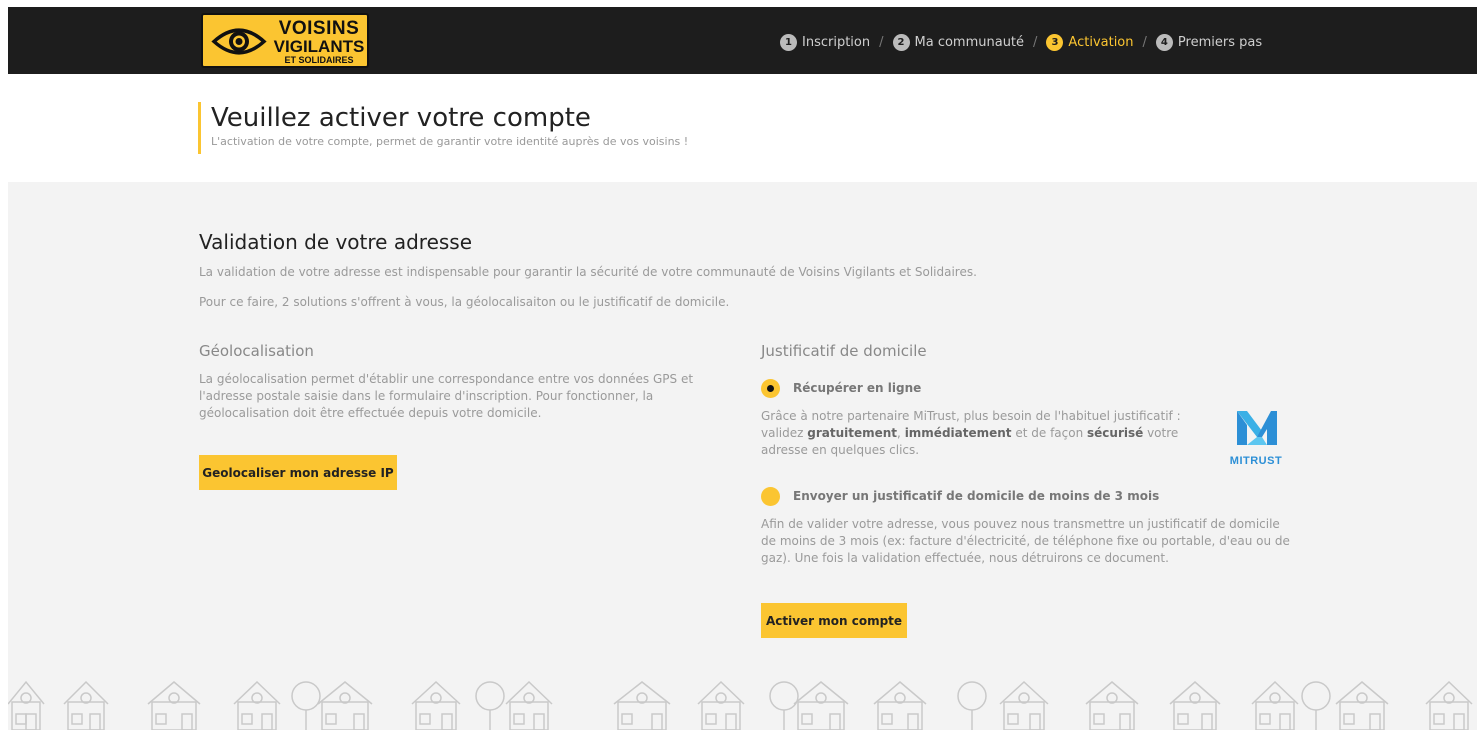 Image resolution: width=1477 pixels, height=730 pixels. I want to click on step-ma-communaute: 2 Ma communauté, so click(958, 42).